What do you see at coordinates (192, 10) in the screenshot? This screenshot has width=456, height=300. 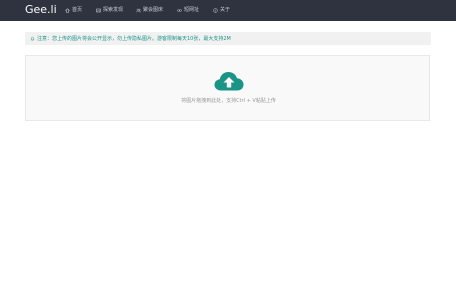 I see `nav-item-label: 短网址` at bounding box center [192, 10].